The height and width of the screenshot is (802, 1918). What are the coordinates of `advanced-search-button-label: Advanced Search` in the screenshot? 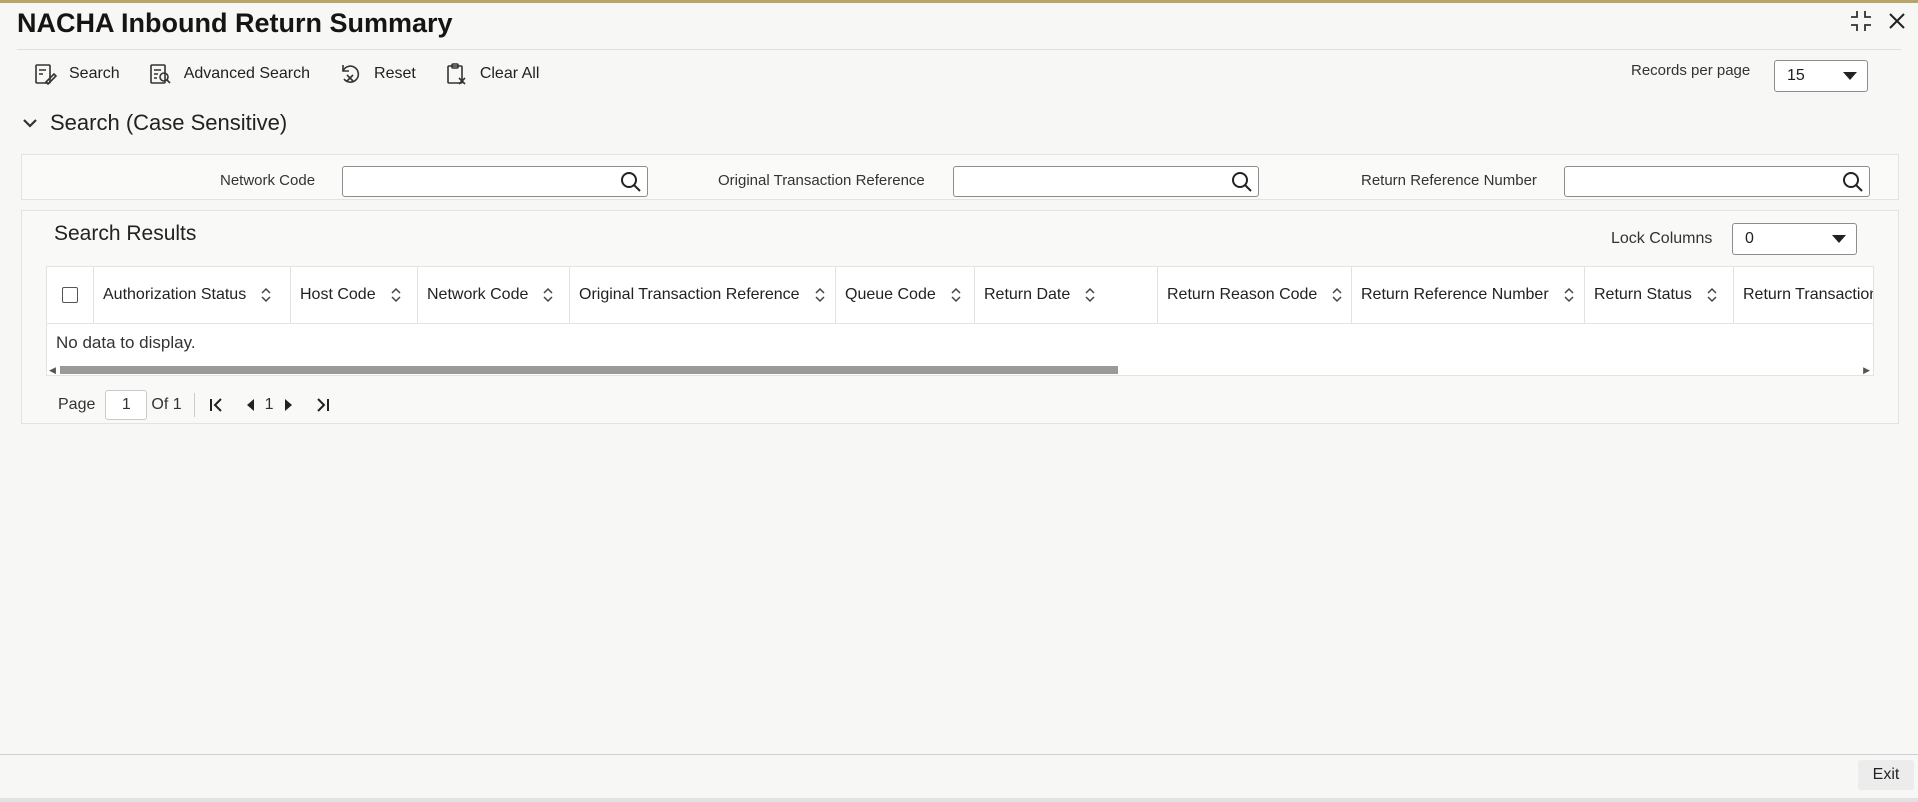 It's located at (247, 73).